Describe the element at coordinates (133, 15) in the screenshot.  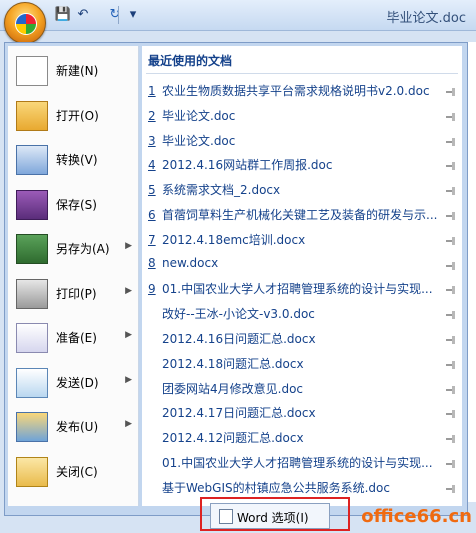
I see `customize-toolbar-icon: ▾` at that location.